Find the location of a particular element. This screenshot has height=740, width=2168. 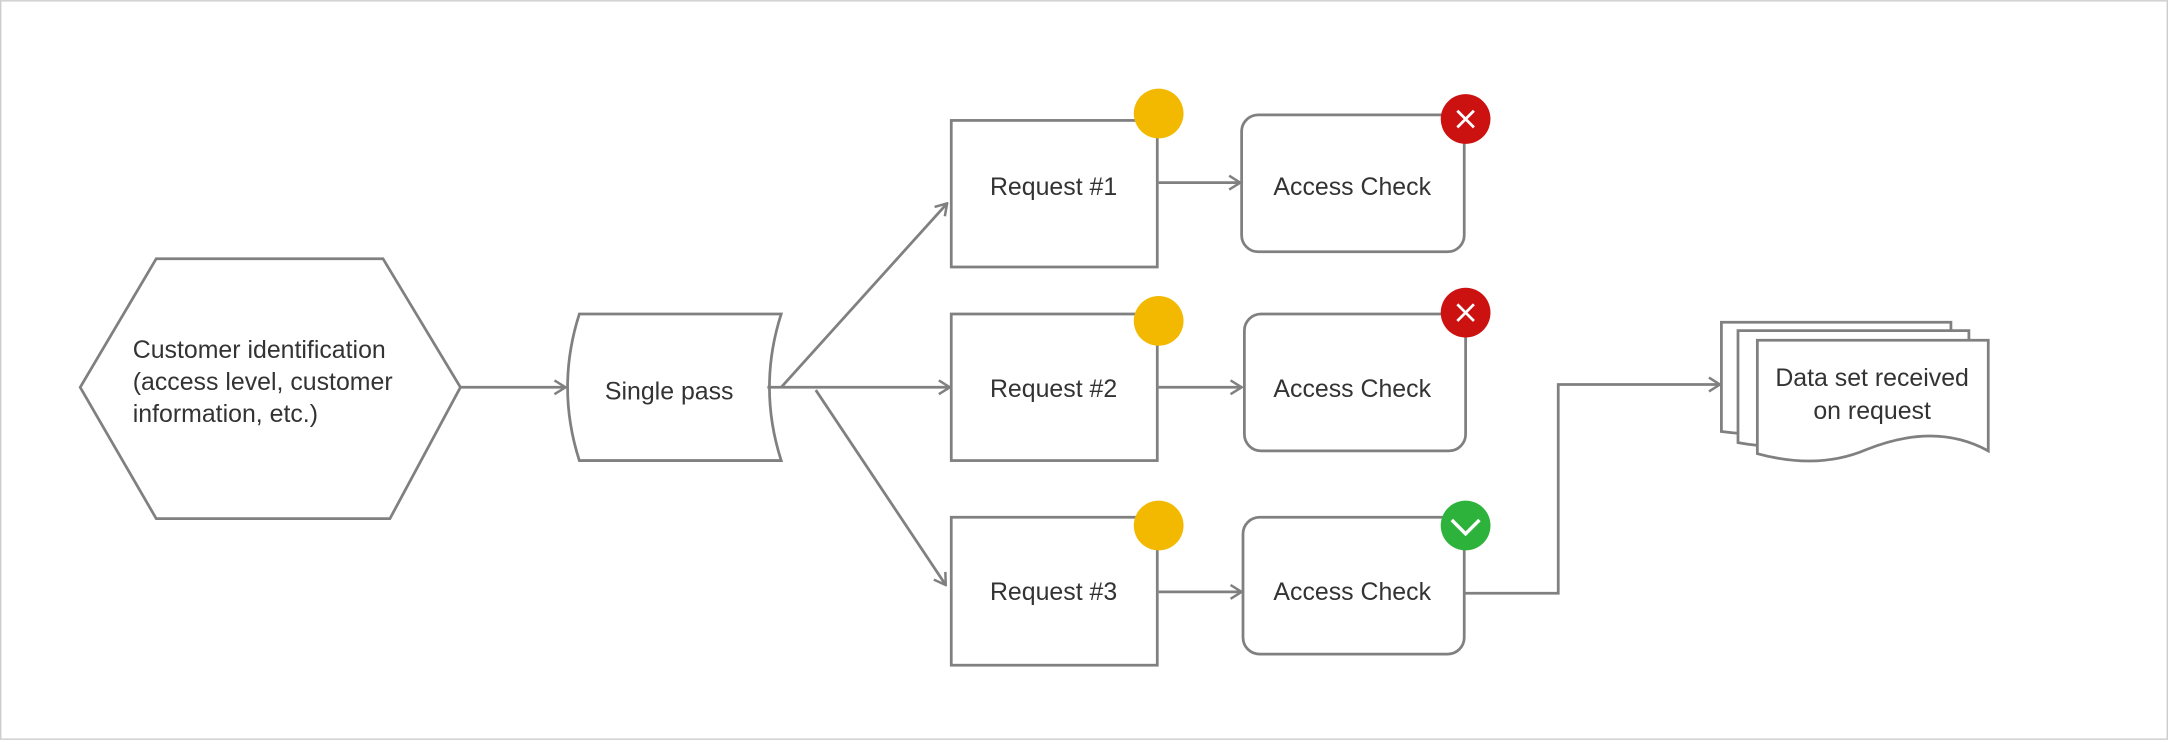

request-label: Request #2 is located at coordinates (1053, 389).